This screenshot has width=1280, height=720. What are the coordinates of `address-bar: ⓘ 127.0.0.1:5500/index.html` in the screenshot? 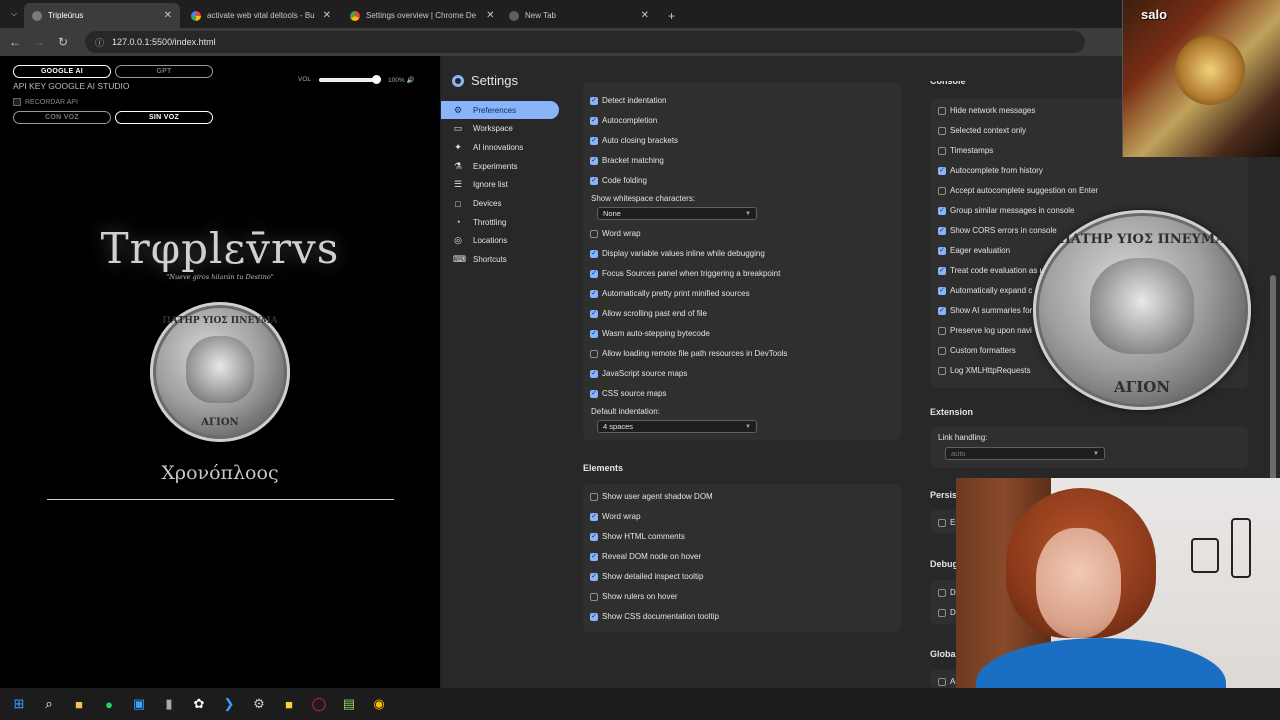 It's located at (585, 42).